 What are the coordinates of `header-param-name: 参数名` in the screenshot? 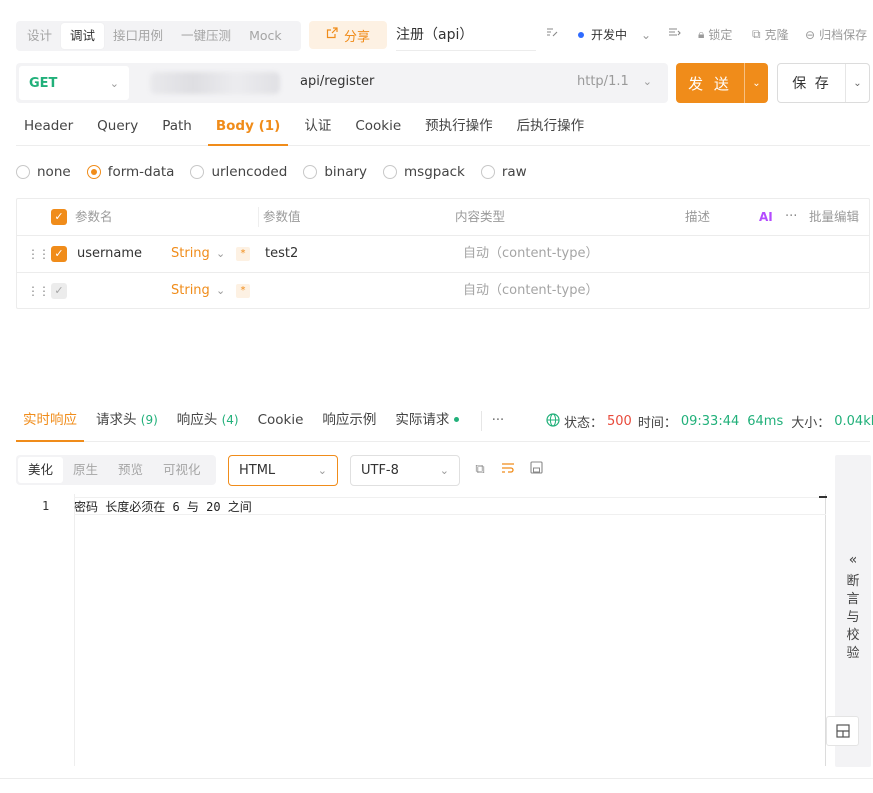 It's located at (94, 216).